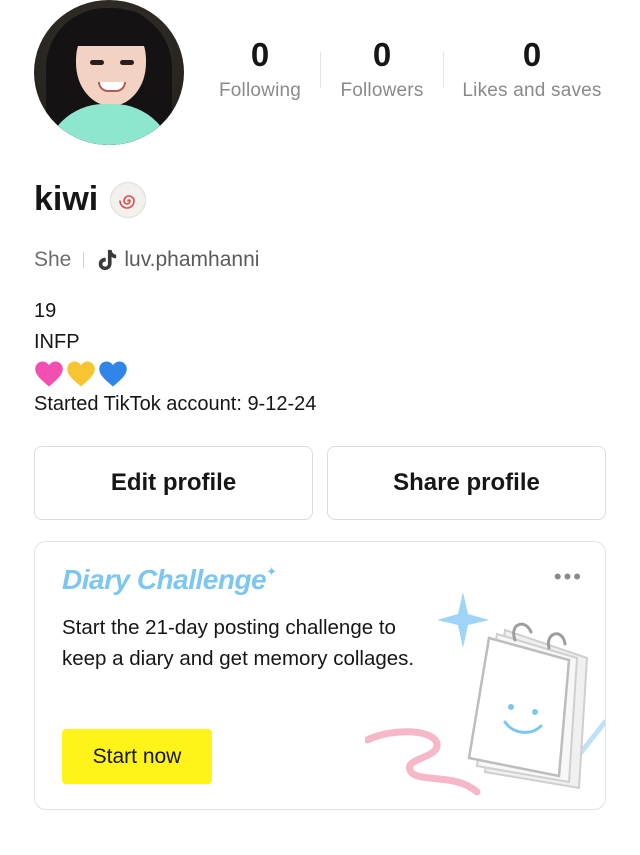  I want to click on meta-row: She luv.phamhanni, so click(146, 260).